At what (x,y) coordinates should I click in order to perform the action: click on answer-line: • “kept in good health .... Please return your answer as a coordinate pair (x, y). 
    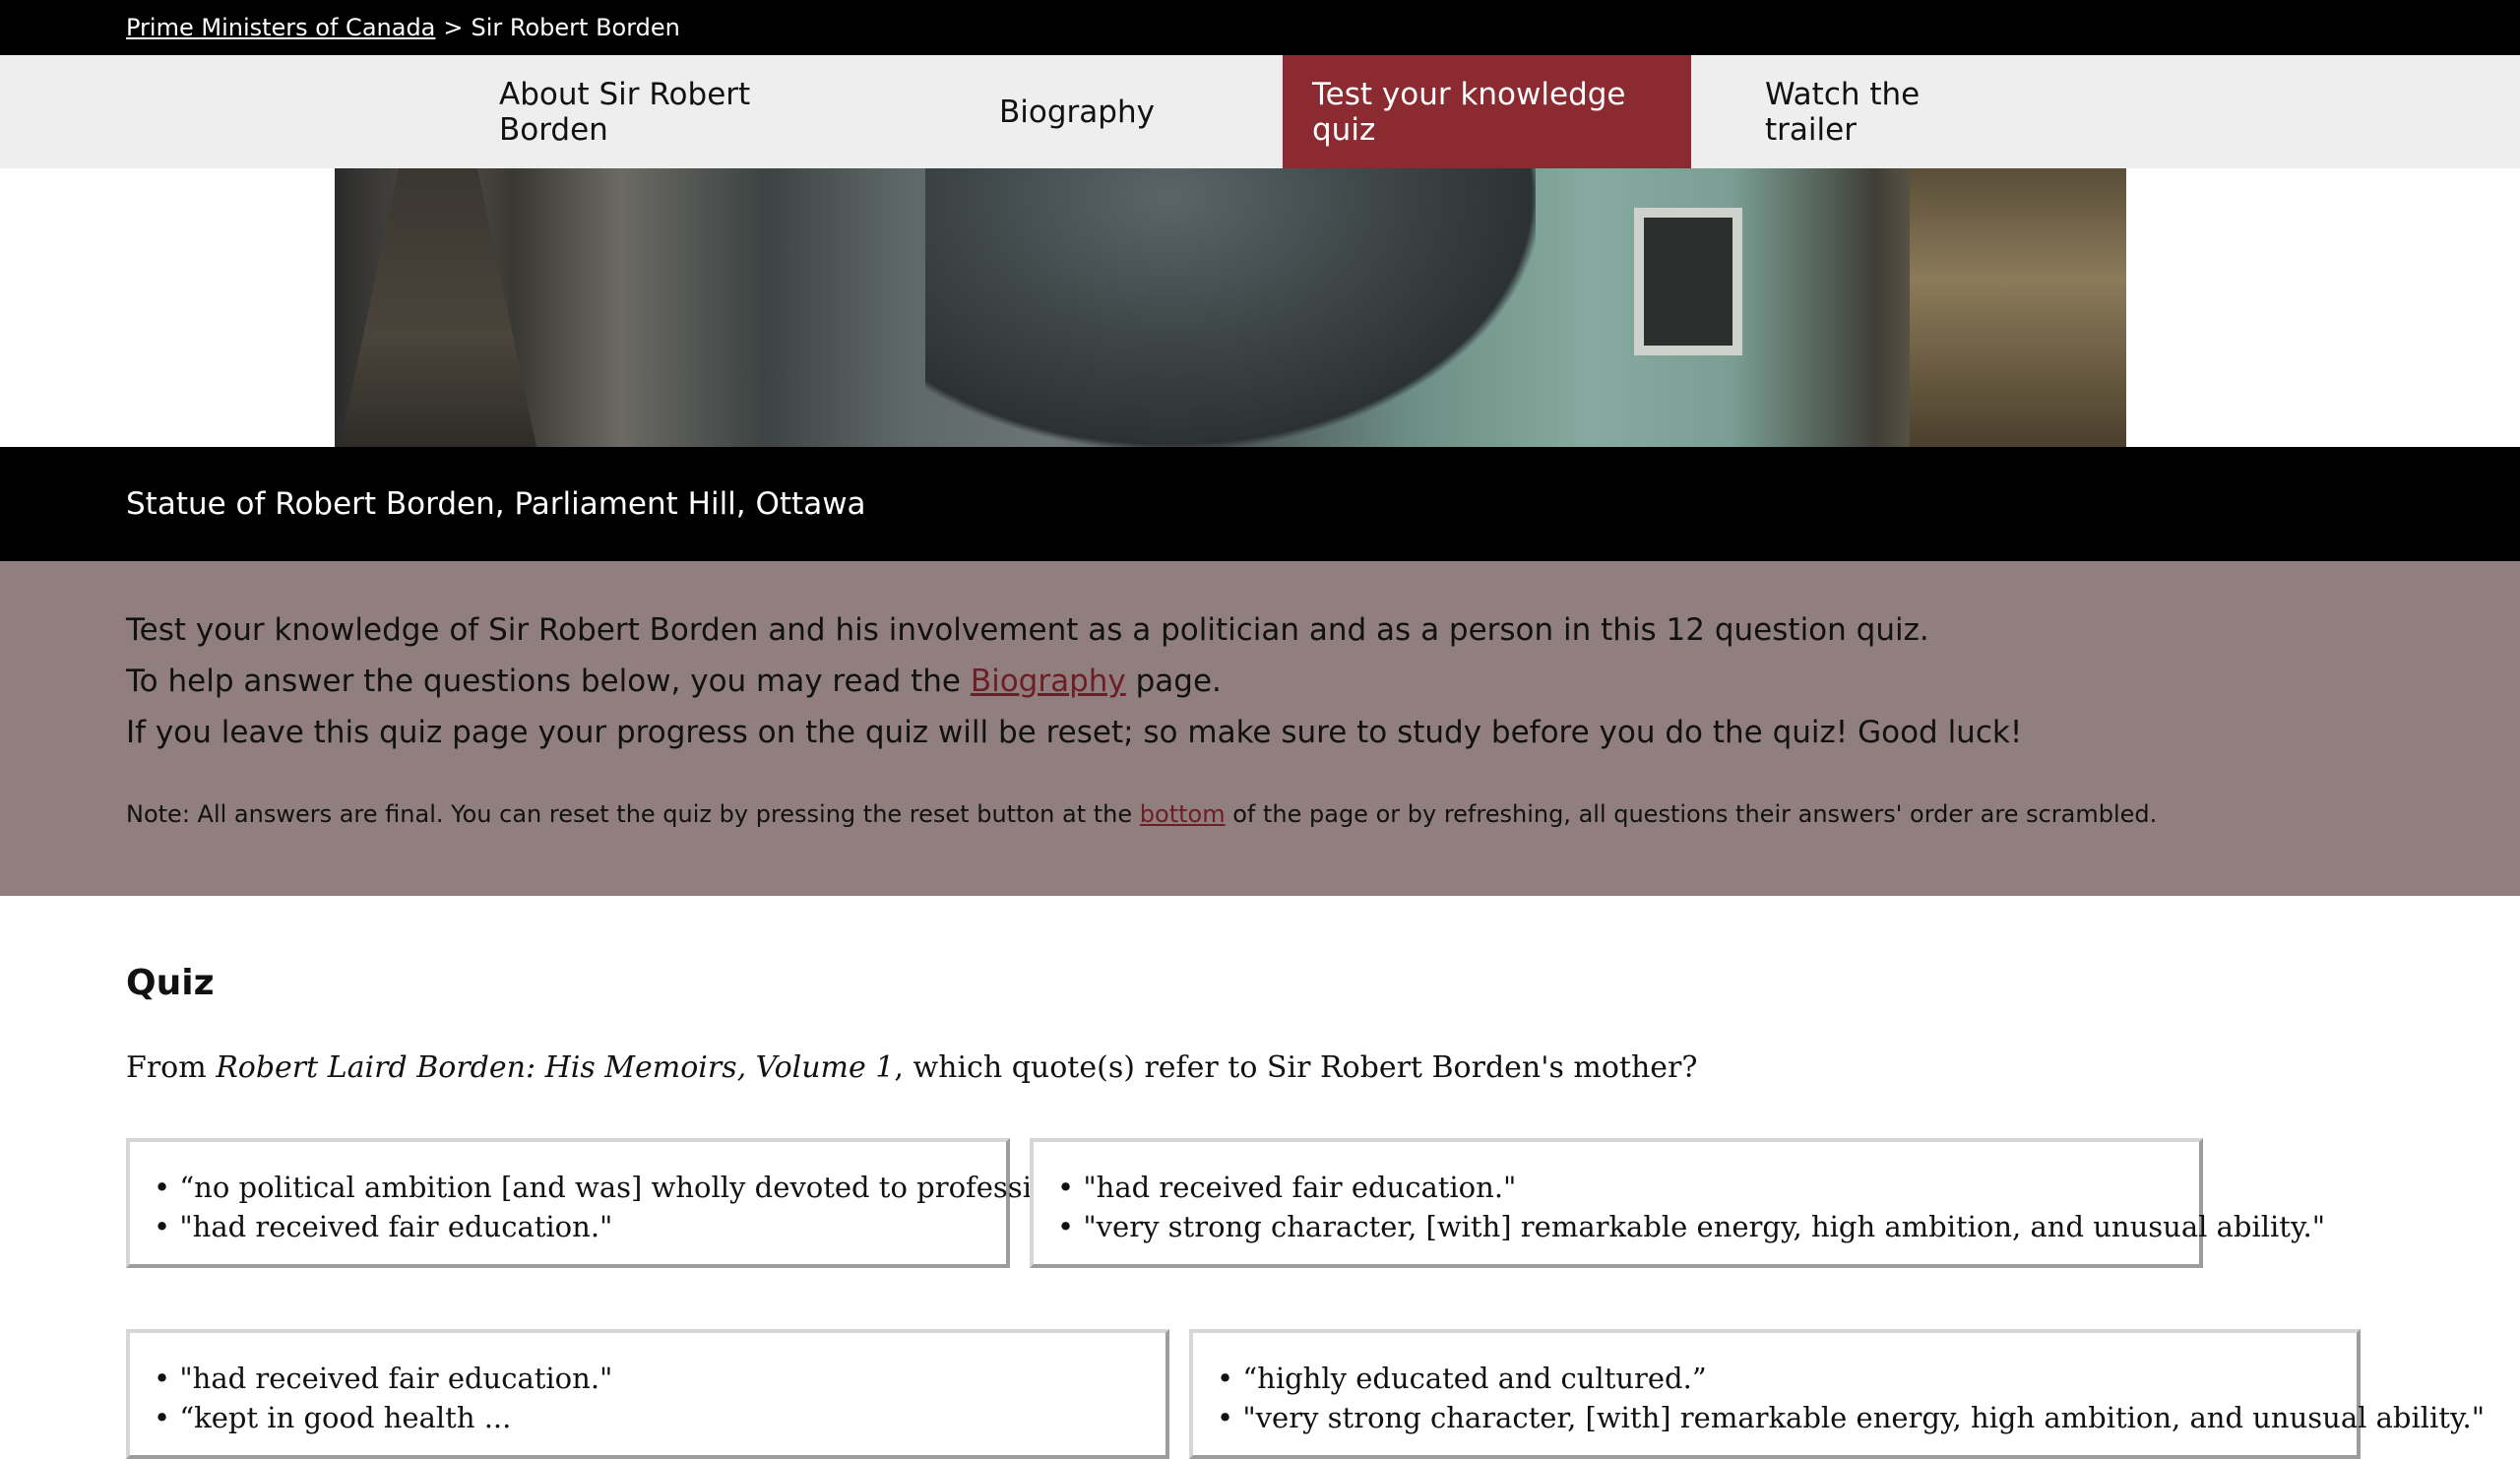
    Looking at the image, I should click on (333, 1417).